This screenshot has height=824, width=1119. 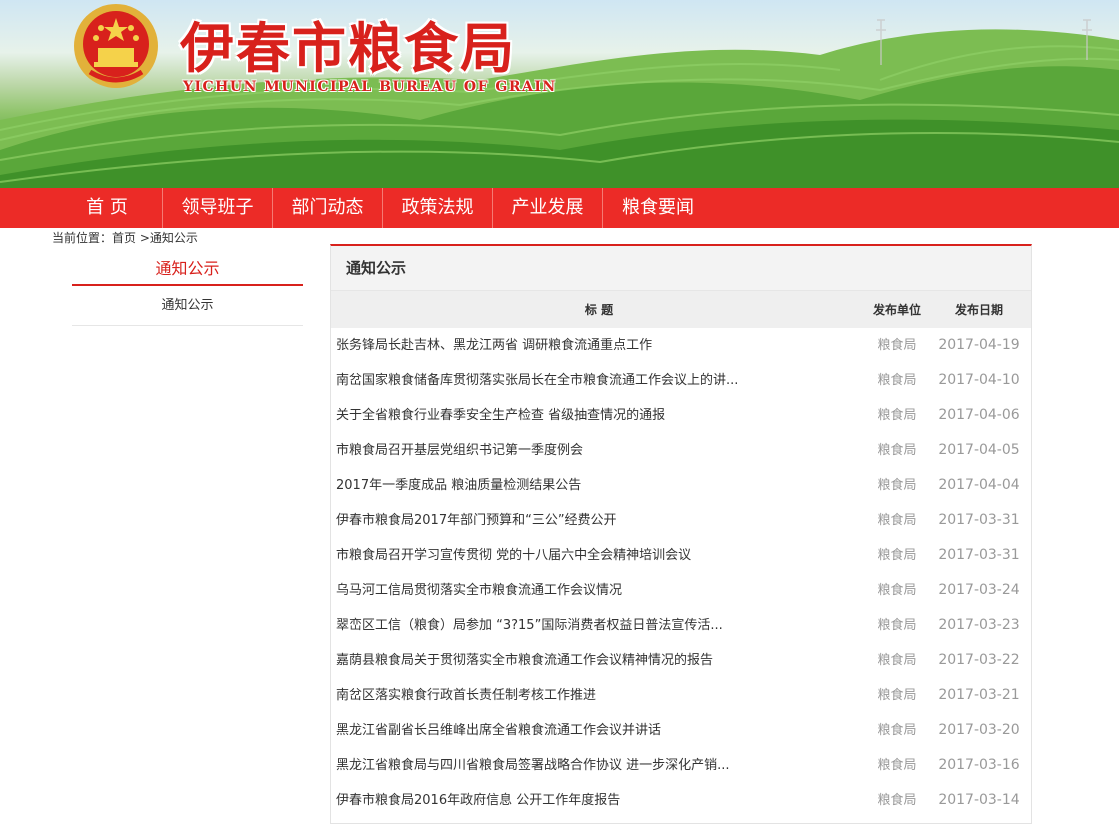 What do you see at coordinates (979, 450) in the screenshot?
I see `notice-date: 2017-04-05` at bounding box center [979, 450].